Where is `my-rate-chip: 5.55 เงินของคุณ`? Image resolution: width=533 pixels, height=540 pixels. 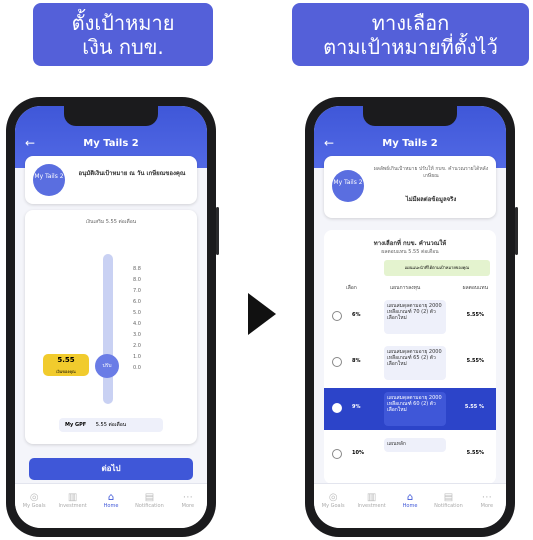 my-rate-chip: 5.55 เงินของคุณ is located at coordinates (66, 365).